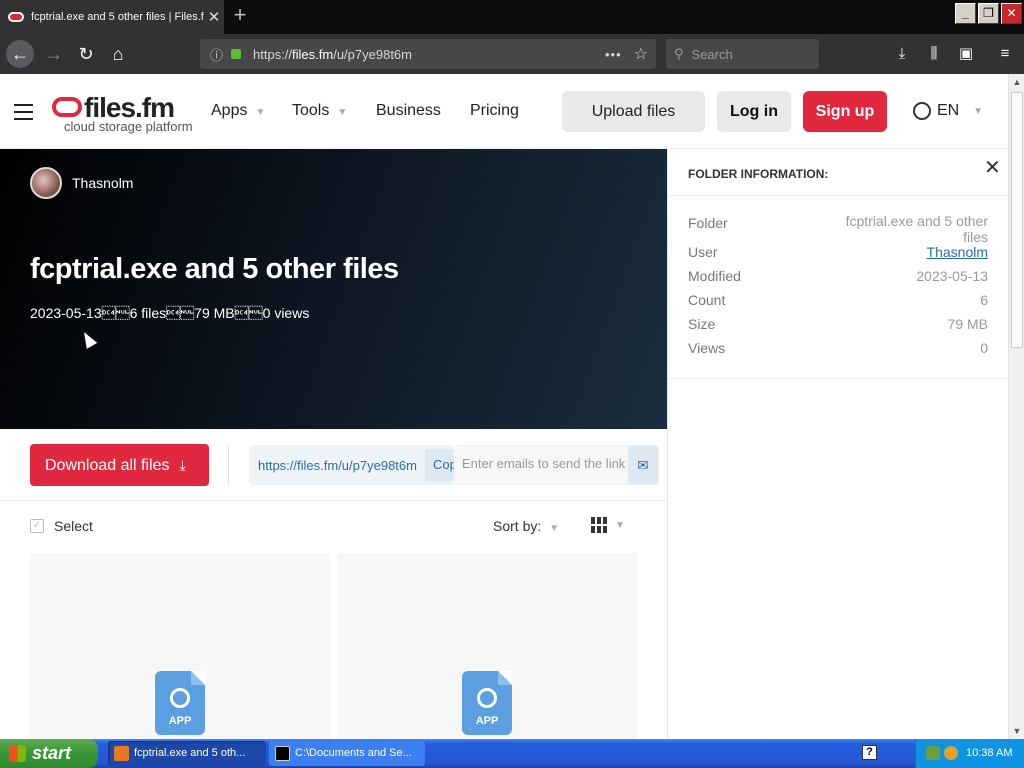 This screenshot has height=768, width=1024. Describe the element at coordinates (922, 111) in the screenshot. I see `globe-icon` at that location.